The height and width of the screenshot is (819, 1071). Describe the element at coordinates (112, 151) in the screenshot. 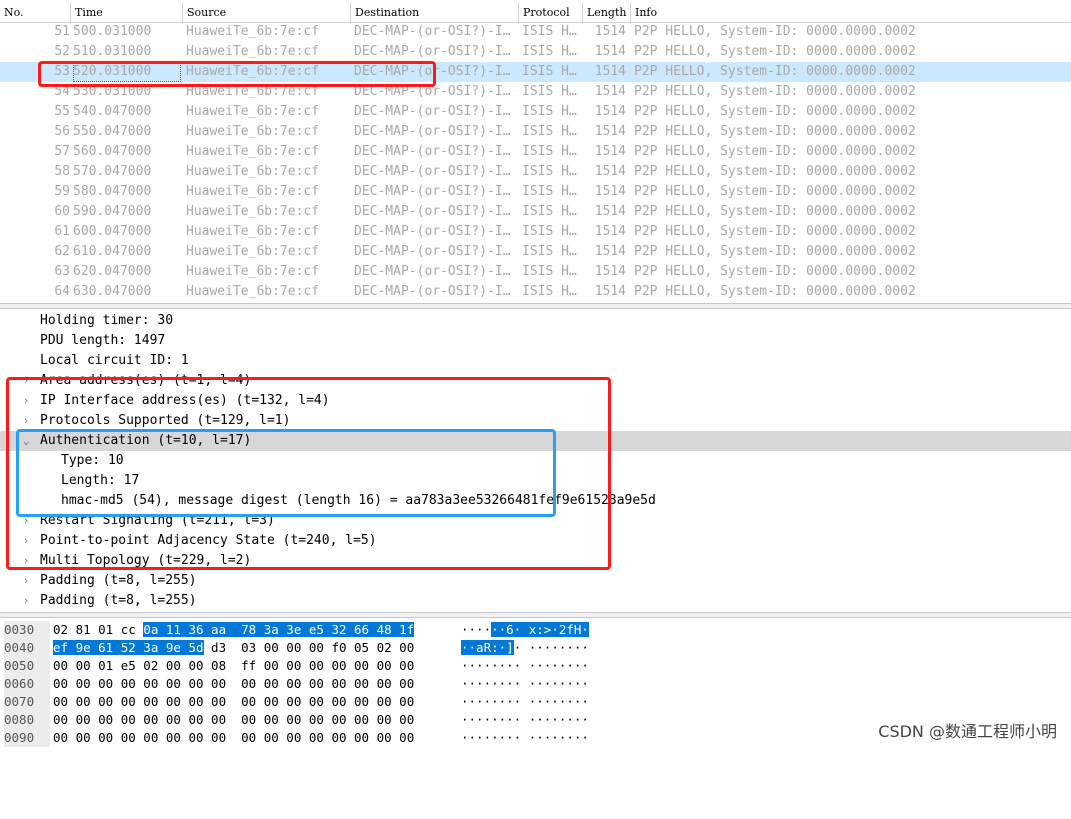

I see `packet-time: 560.047000` at that location.